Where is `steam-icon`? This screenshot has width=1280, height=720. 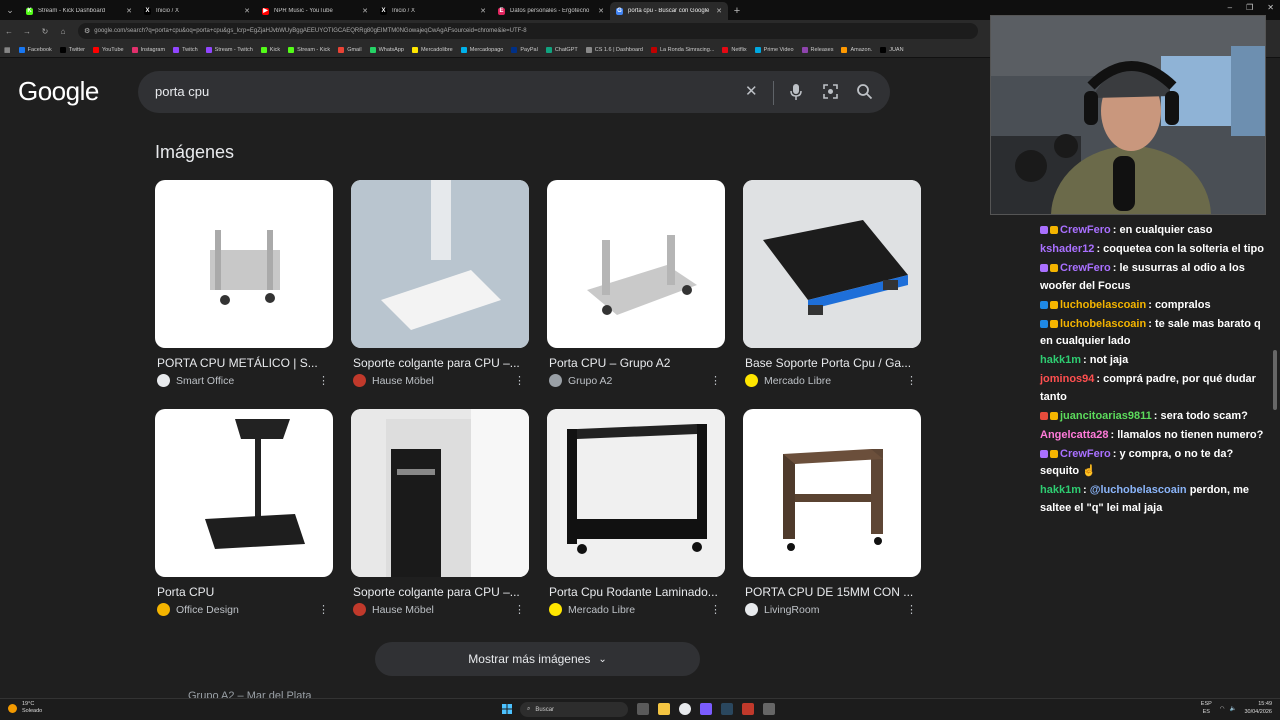
steam-icon is located at coordinates (727, 709).